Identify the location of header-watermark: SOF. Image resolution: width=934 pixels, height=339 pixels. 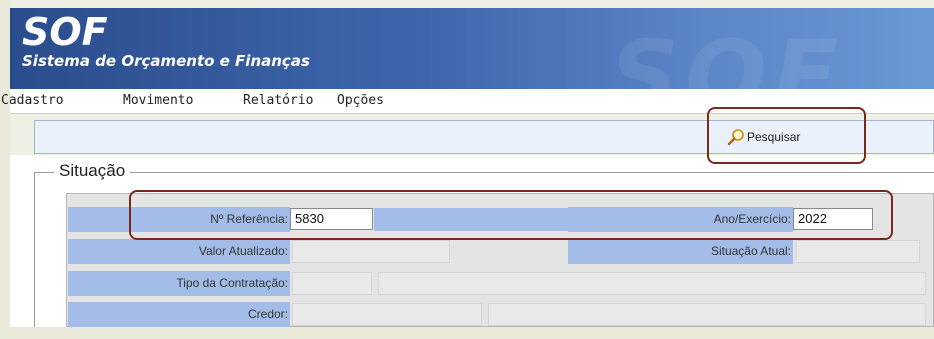
(727, 54).